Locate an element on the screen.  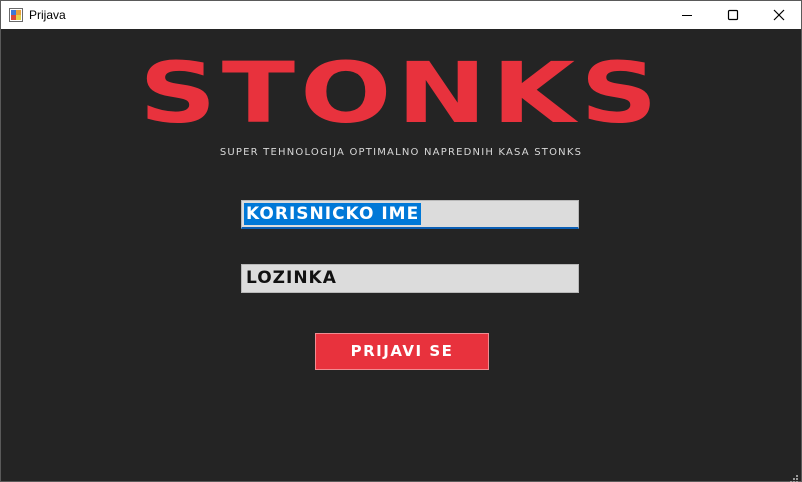
login-button: PRIJAVI SE is located at coordinates (402, 351).